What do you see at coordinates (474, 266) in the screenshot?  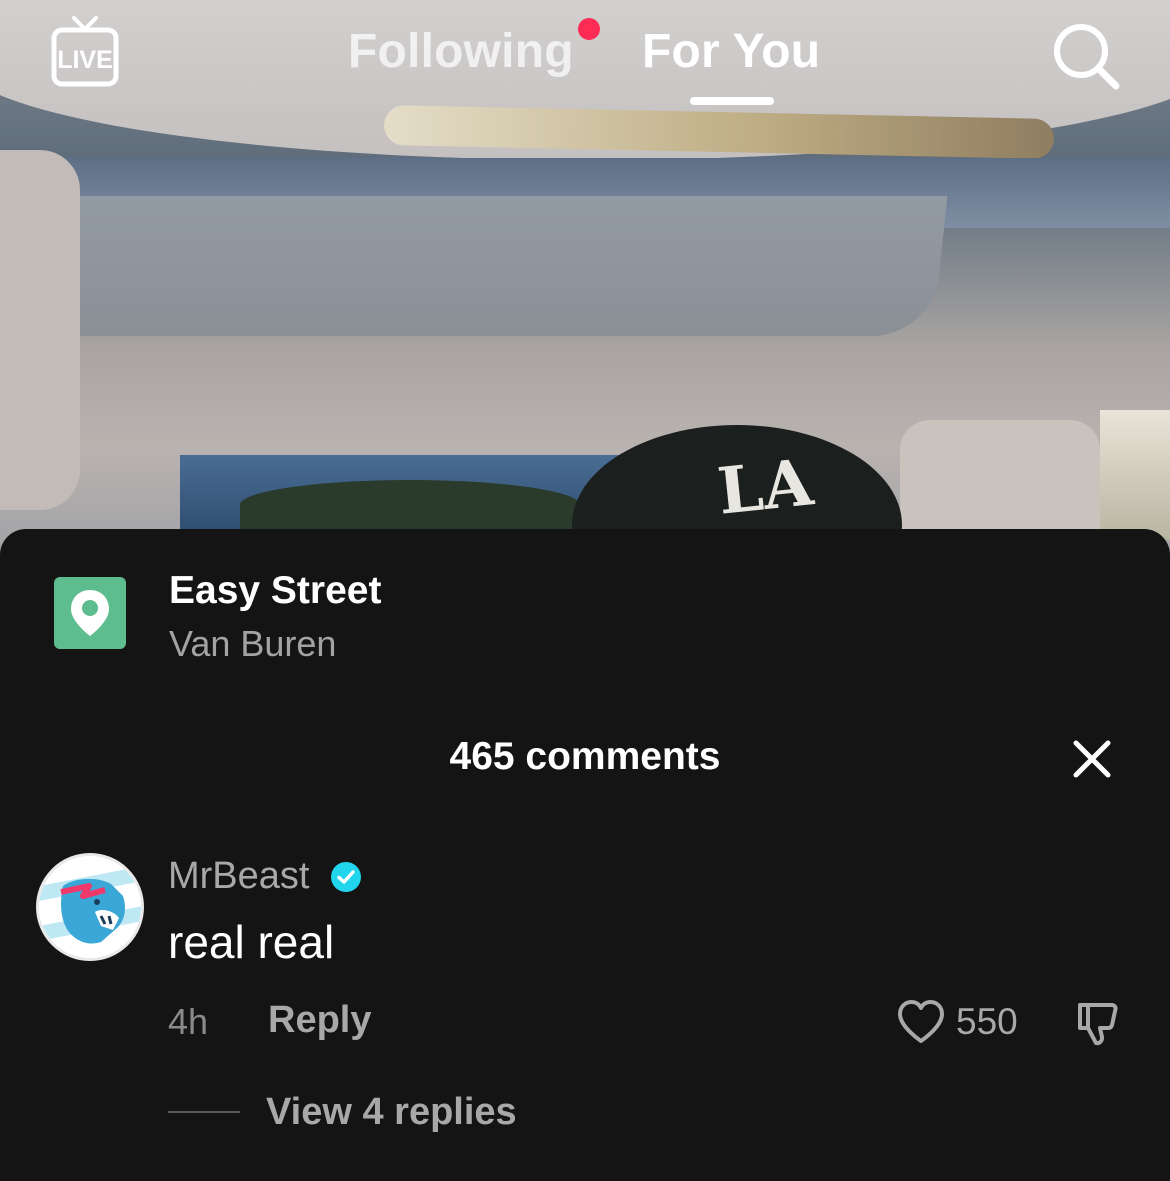 I see `video-roof-panel` at bounding box center [474, 266].